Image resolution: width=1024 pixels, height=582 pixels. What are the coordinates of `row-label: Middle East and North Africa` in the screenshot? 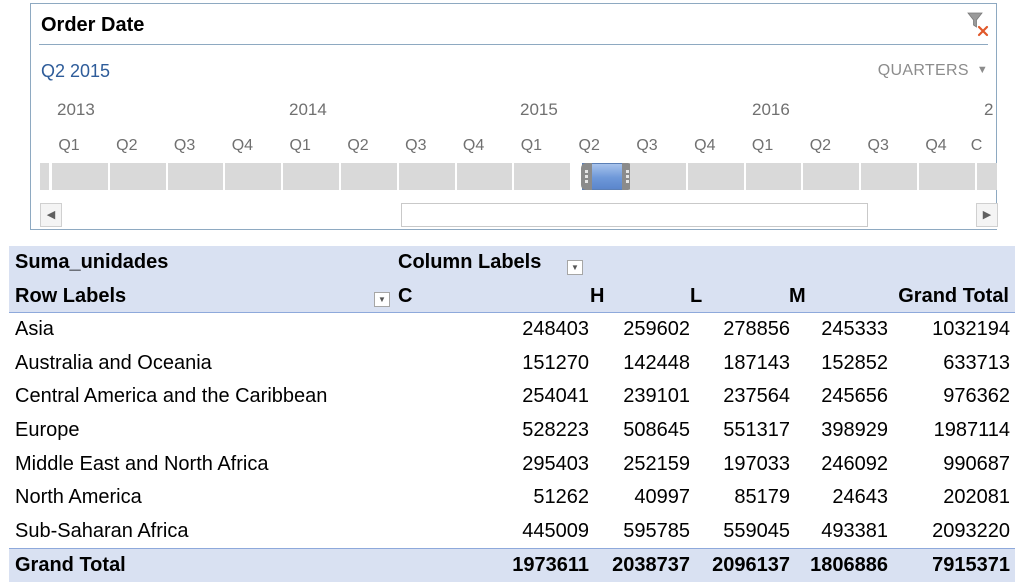 It's located at (142, 463).